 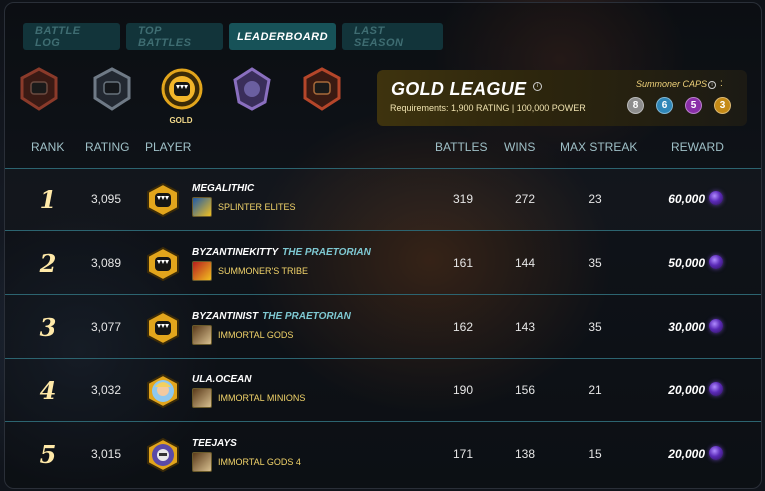 I want to click on caps-info-icon: i, so click(x=712, y=85).